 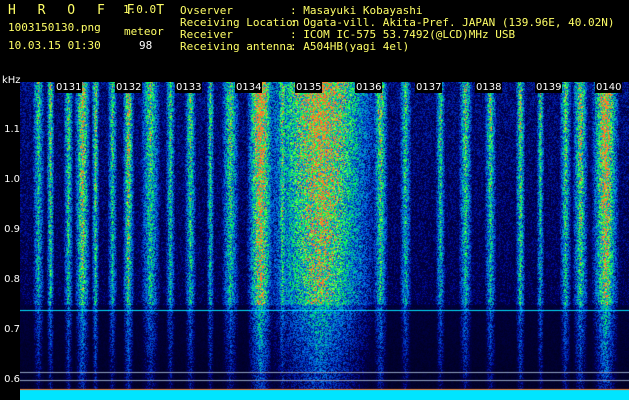 I want to click on time-mark: 0137, so click(x=429, y=87).